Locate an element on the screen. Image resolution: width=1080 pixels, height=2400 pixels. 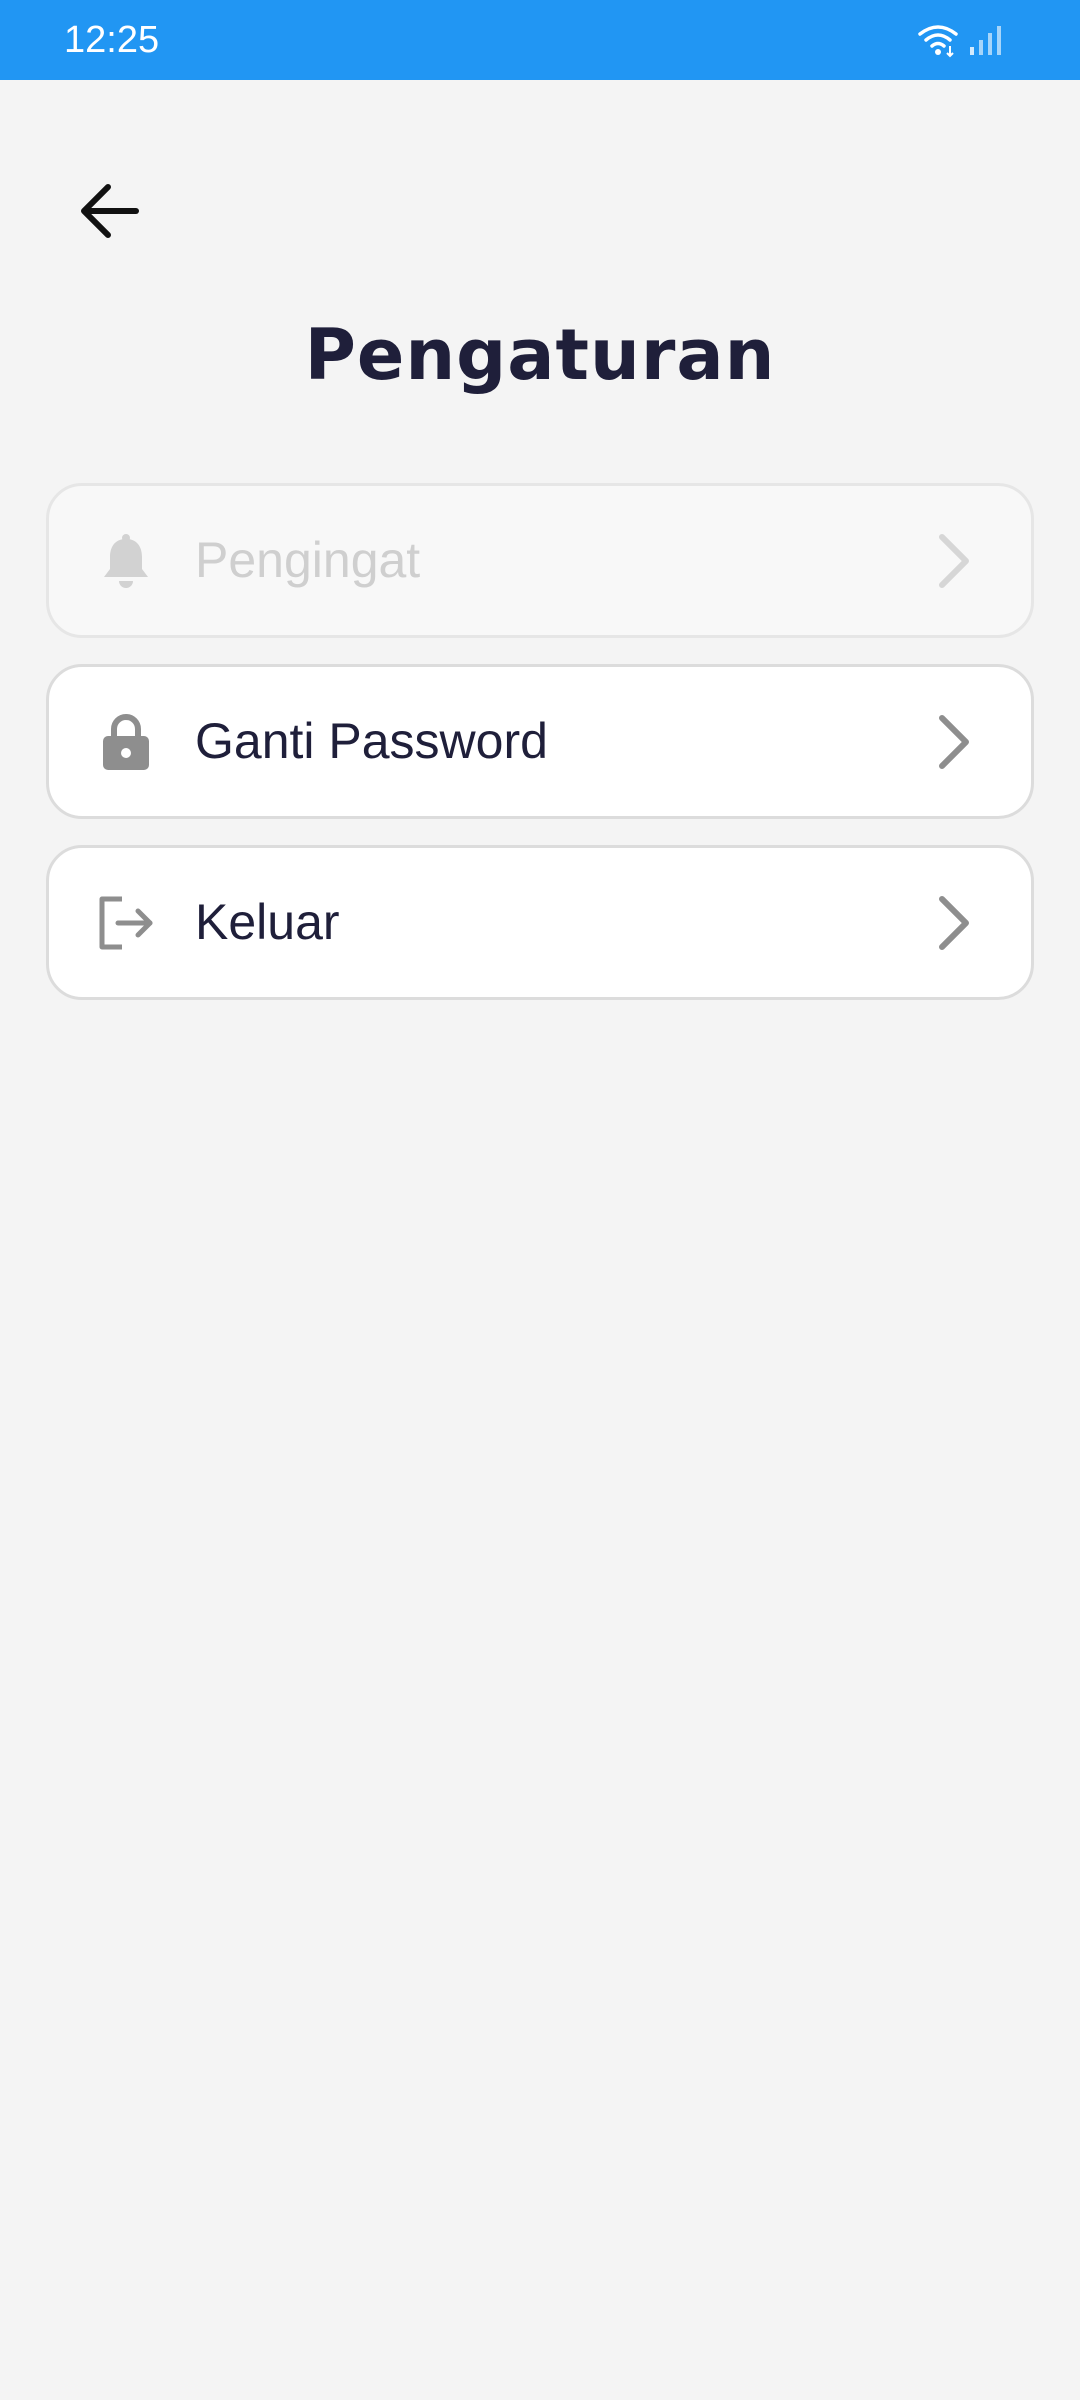
bell-icon is located at coordinates (126, 561).